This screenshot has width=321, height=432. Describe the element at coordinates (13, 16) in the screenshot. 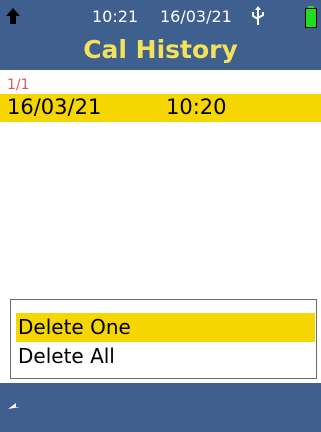

I see `up-arrow-icon` at that location.